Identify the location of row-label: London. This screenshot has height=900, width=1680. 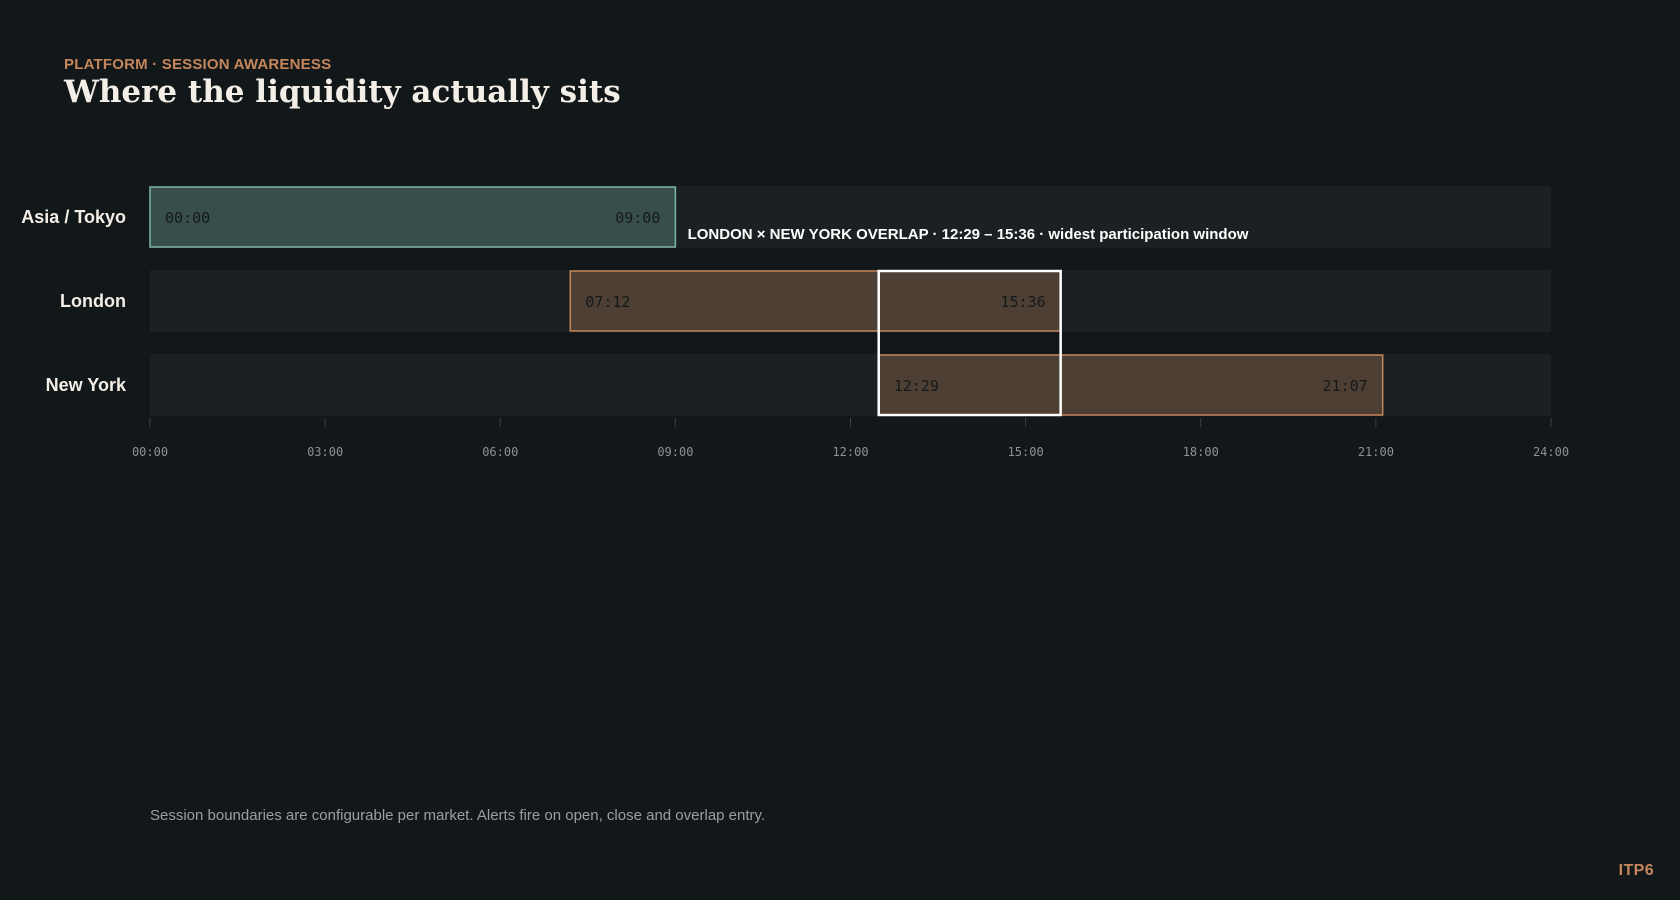
(93, 301).